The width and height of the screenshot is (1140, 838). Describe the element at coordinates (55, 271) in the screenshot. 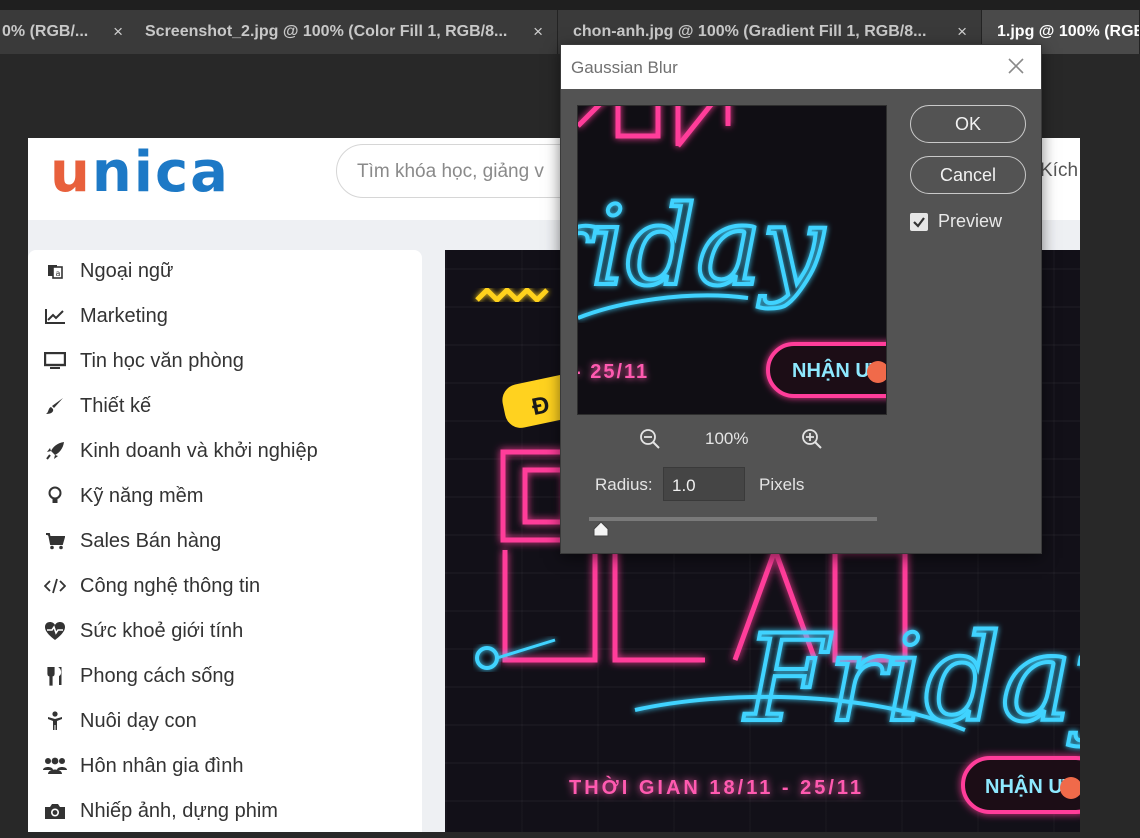

I see `language-icon: a` at that location.